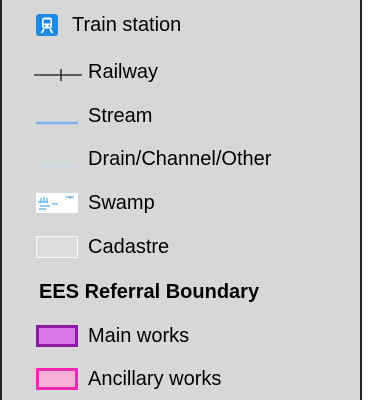 This screenshot has width=370, height=400. Describe the element at coordinates (57, 247) in the screenshot. I see `cadastre-icon` at that location.